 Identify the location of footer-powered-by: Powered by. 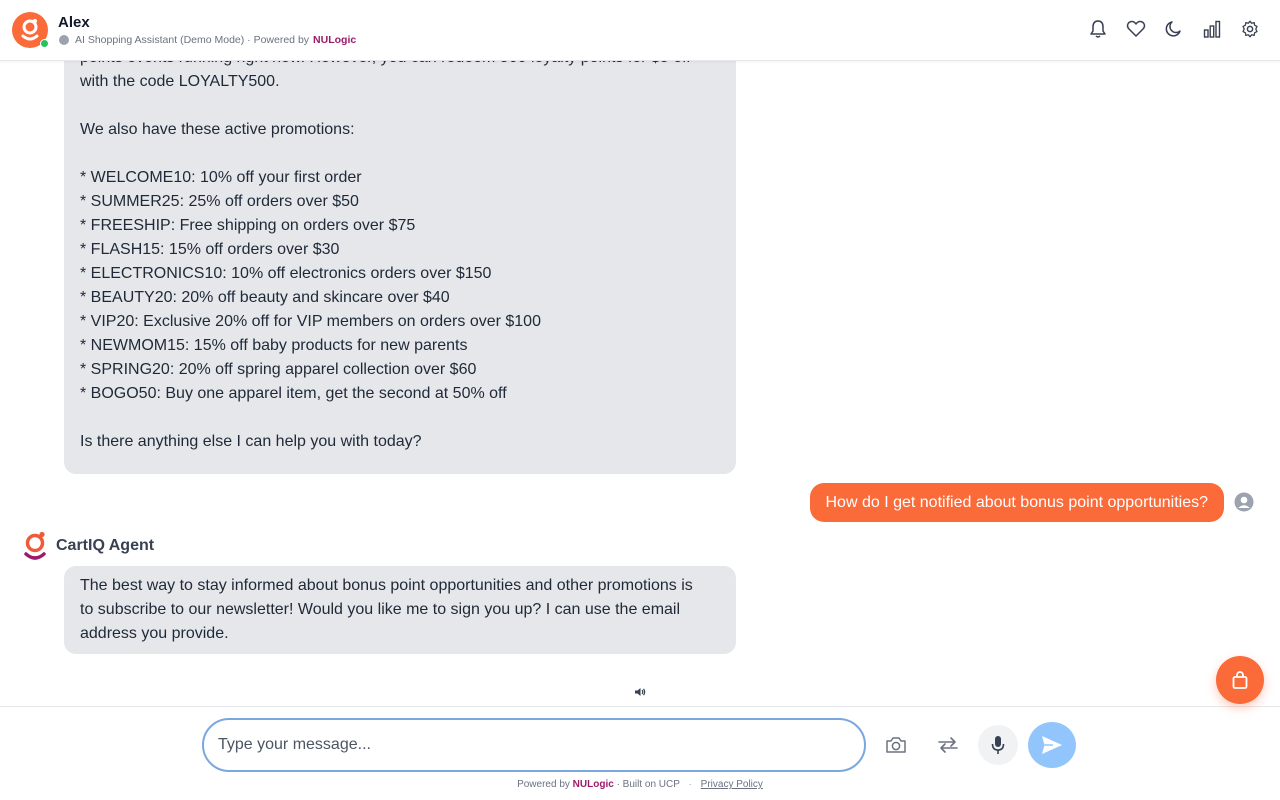
(543, 784).